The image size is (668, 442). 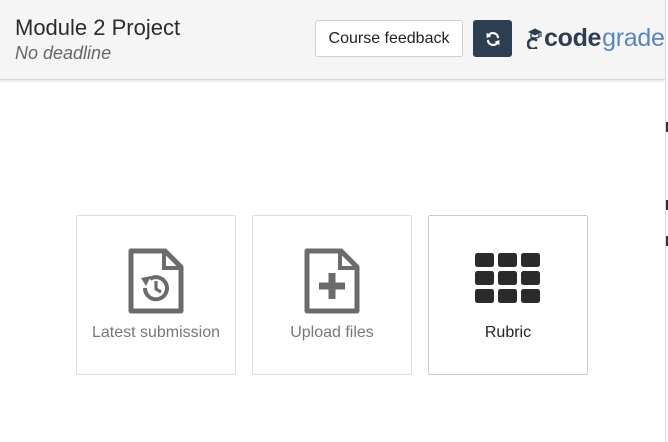 What do you see at coordinates (508, 332) in the screenshot?
I see `rubric-label: Rubric` at bounding box center [508, 332].